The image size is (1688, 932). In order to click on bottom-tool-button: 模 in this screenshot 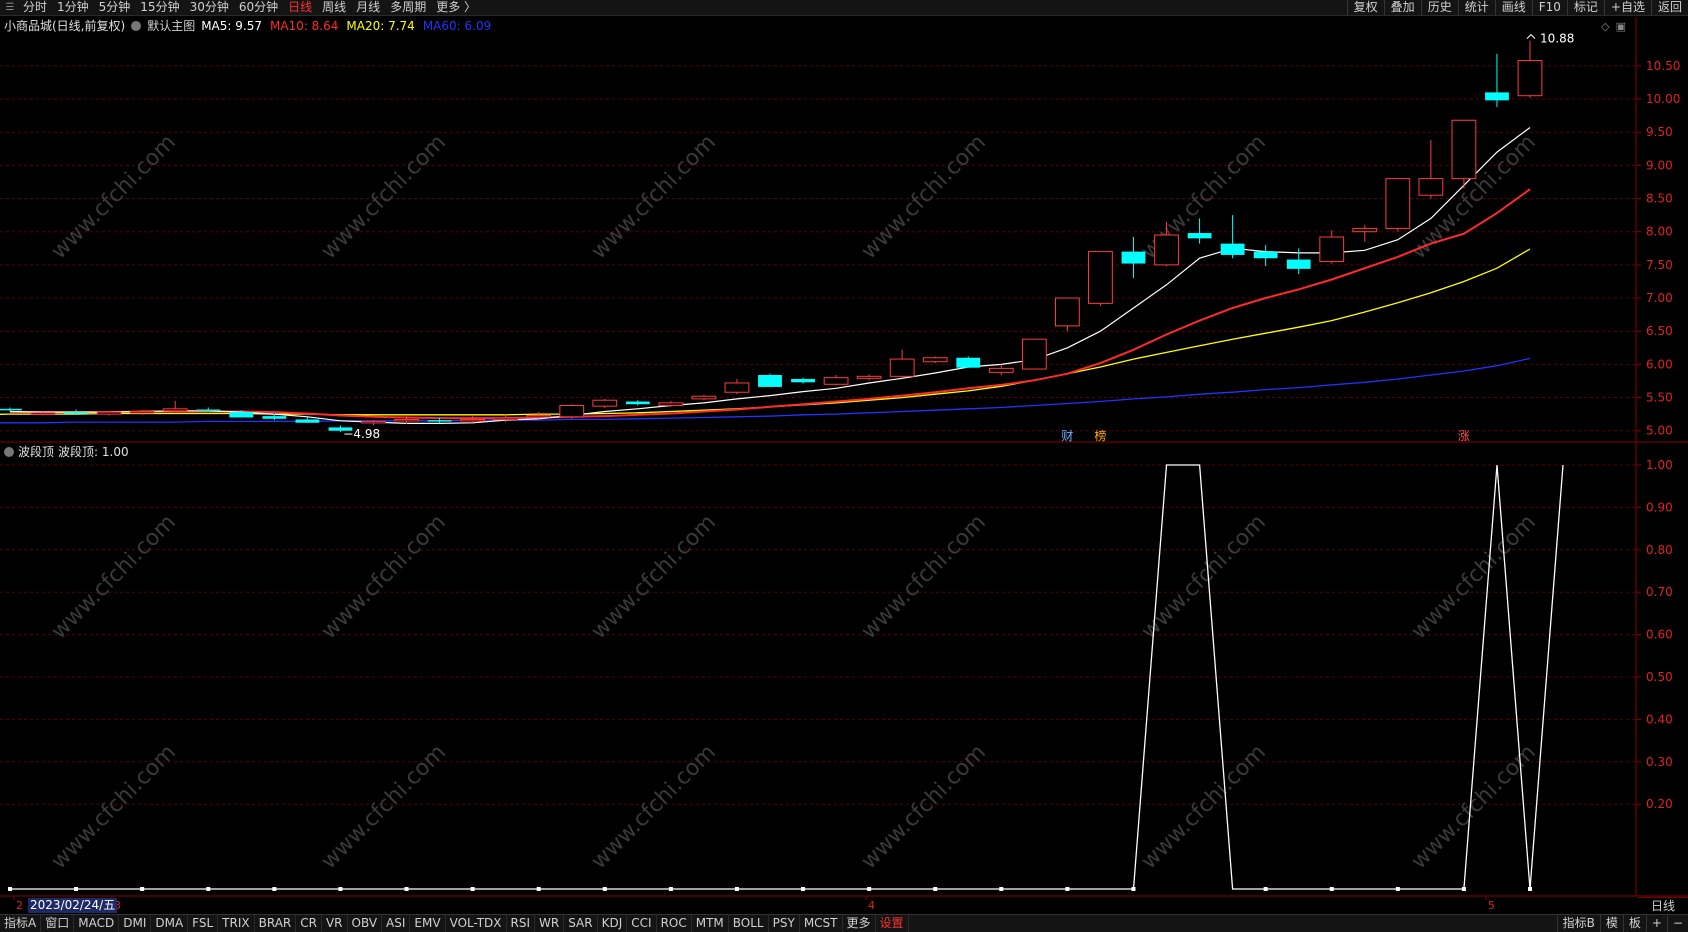, I will do `click(1611, 923)`.